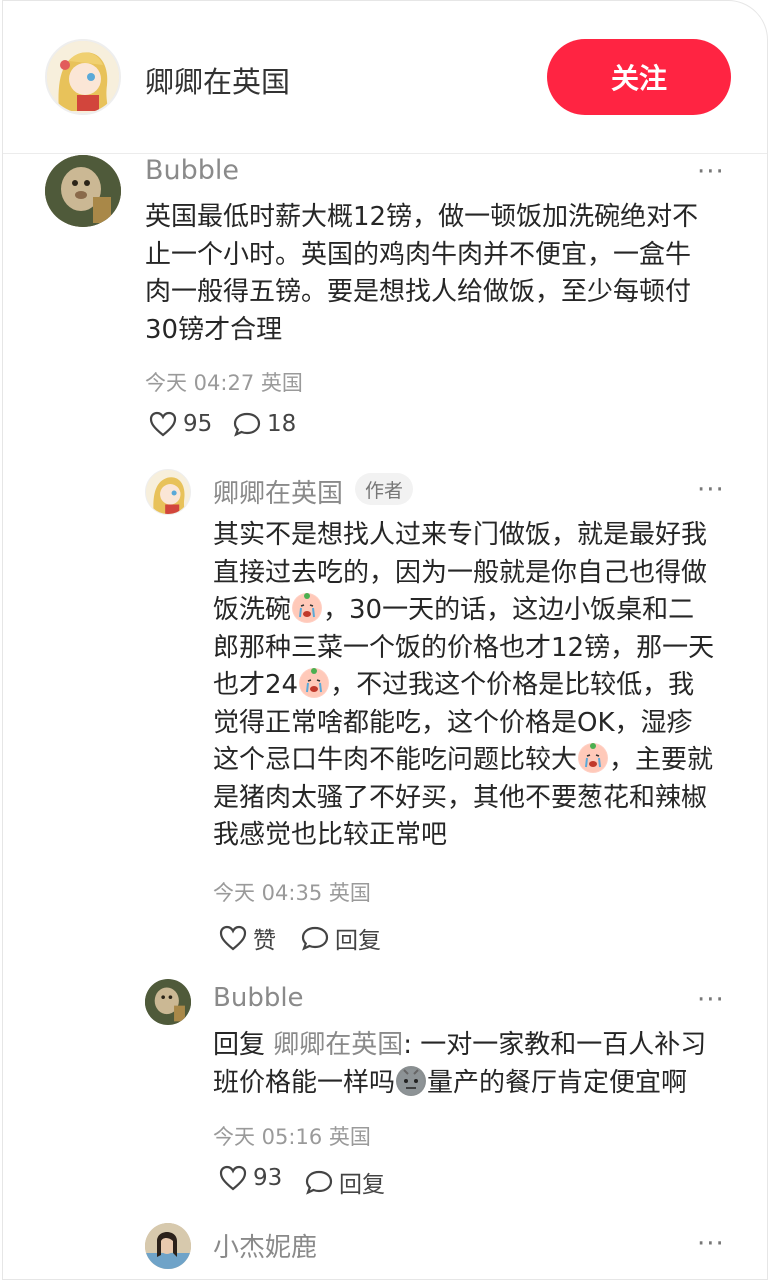  What do you see at coordinates (265, 1245) in the screenshot?
I see `reply-author-name: 小杰妮鹿` at bounding box center [265, 1245].